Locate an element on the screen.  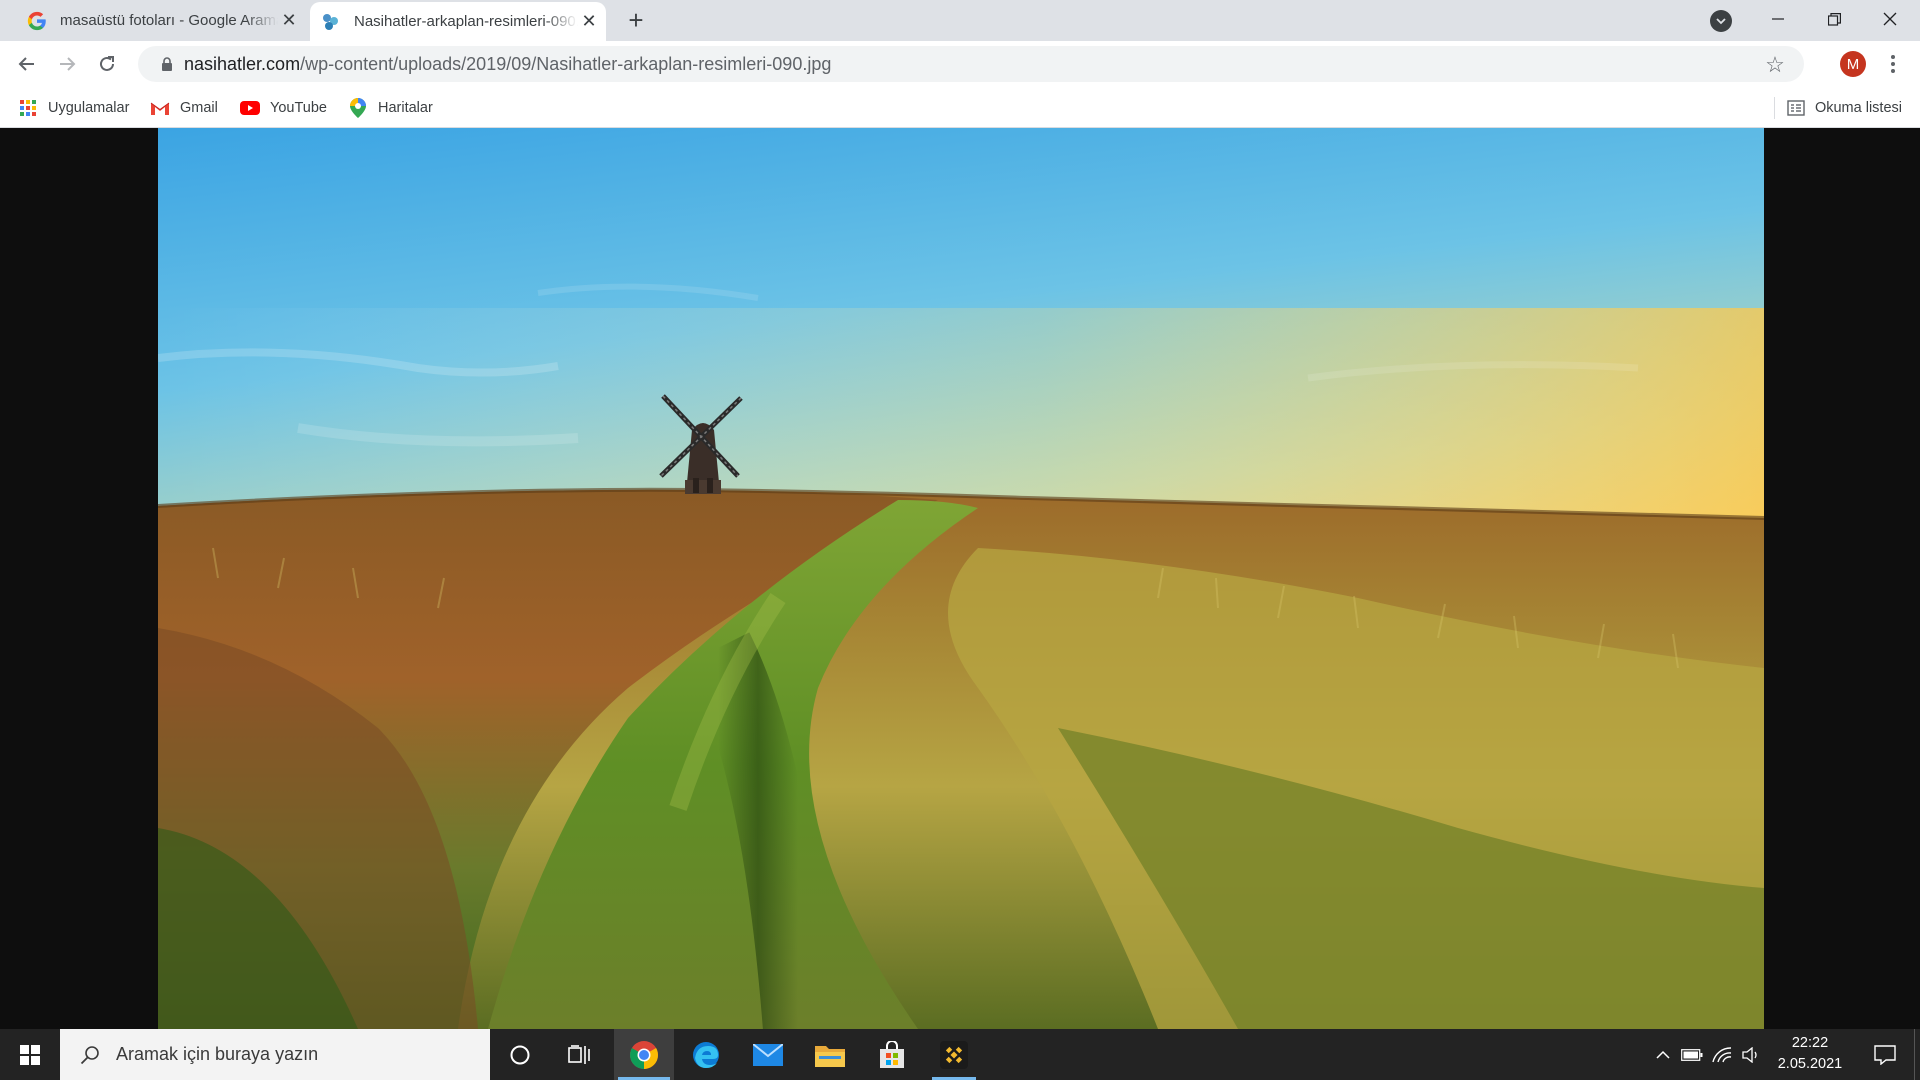
chevron-down-icon is located at coordinates (1721, 21).